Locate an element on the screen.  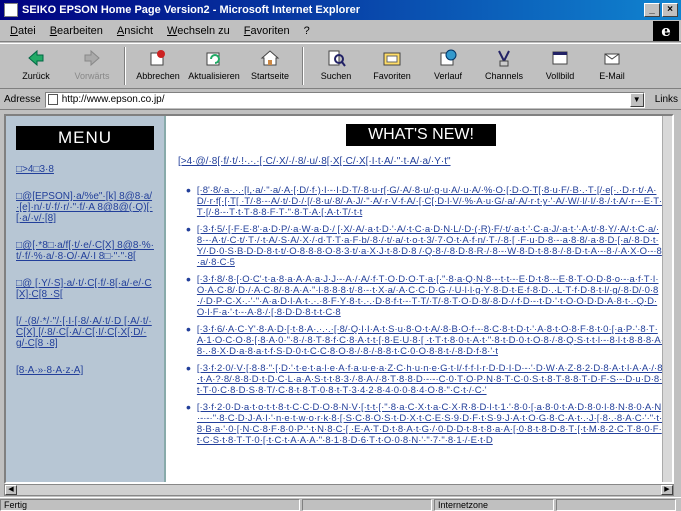
menu-help: ? is located at coordinates (307, 31).